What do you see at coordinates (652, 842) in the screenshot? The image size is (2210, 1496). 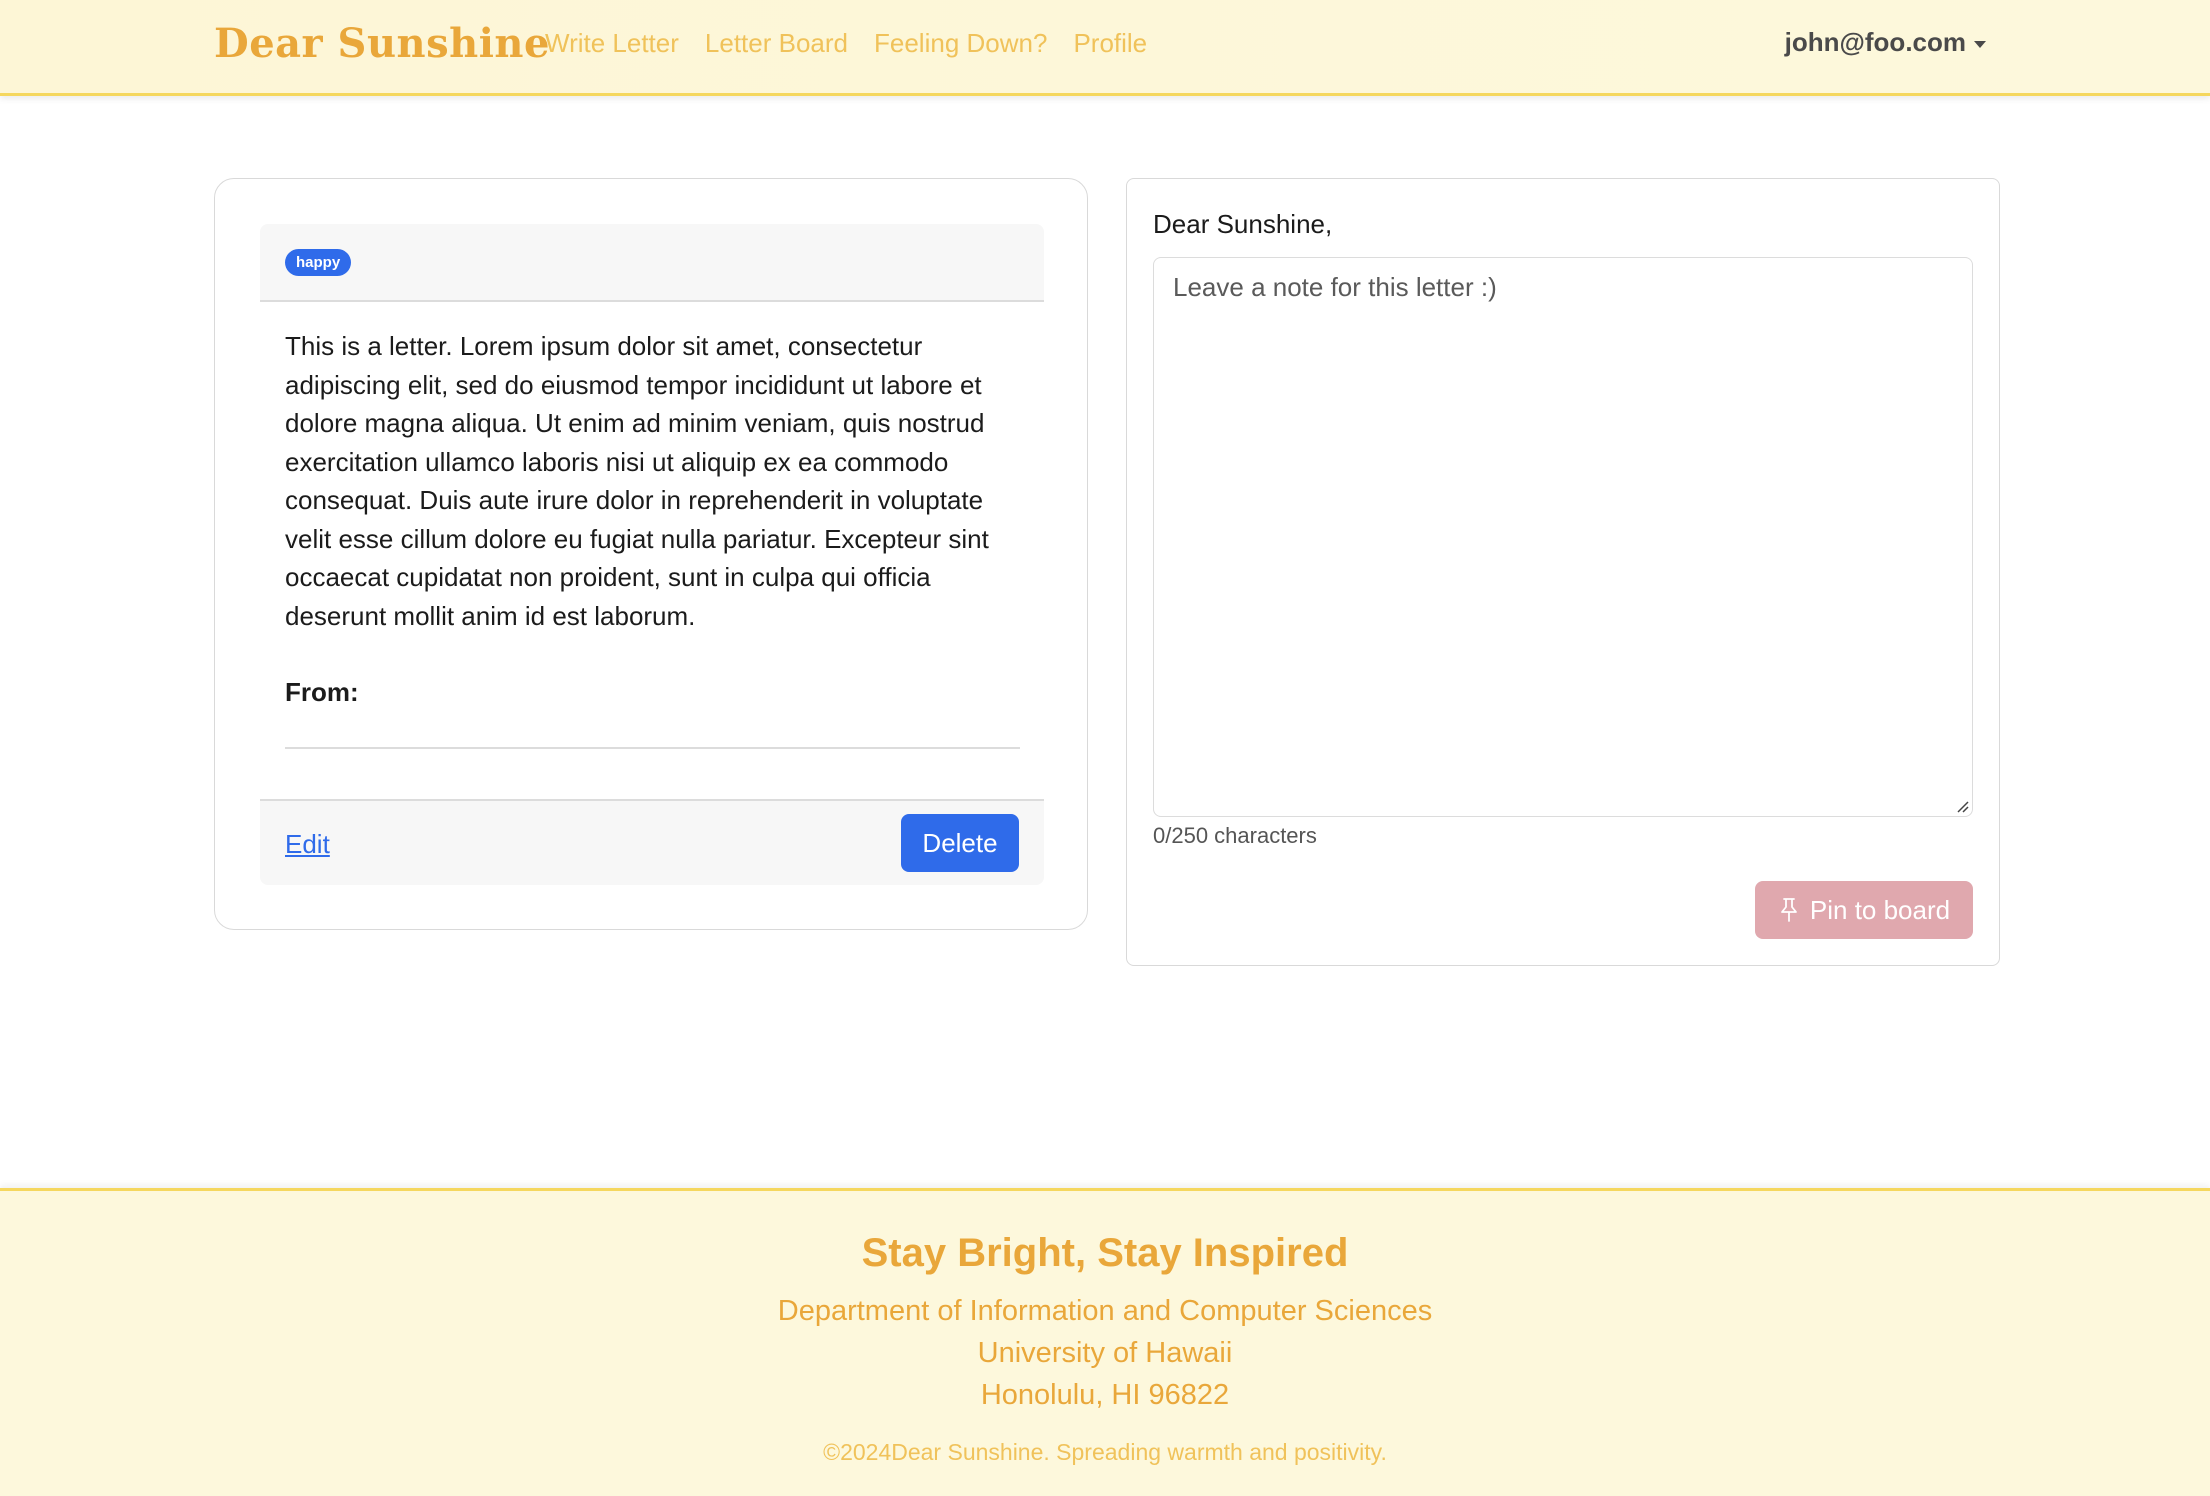 I see `letter-footer: Edit Delete` at bounding box center [652, 842].